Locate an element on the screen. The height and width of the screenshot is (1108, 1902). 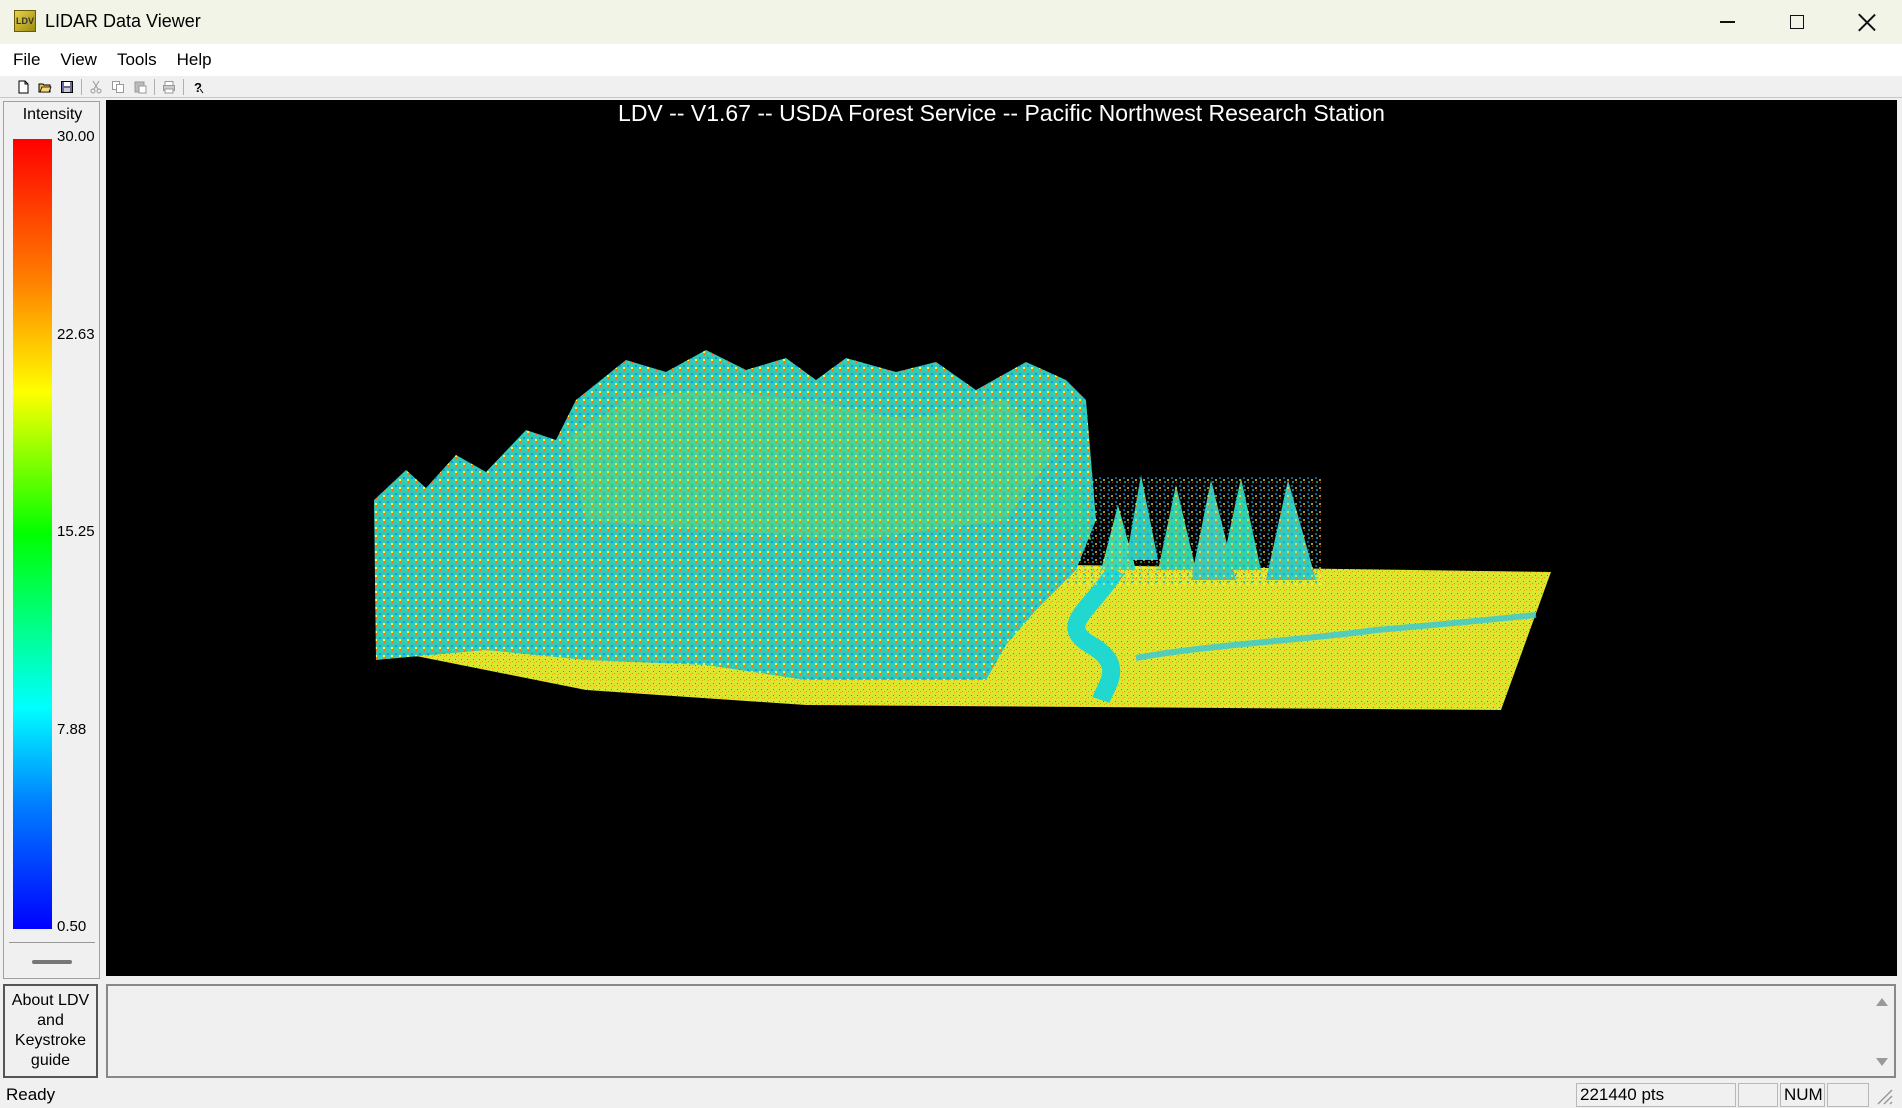
intensity-legend: Intensity 30.00 22.63 15.25 7.88 0.50 is located at coordinates (51, 540).